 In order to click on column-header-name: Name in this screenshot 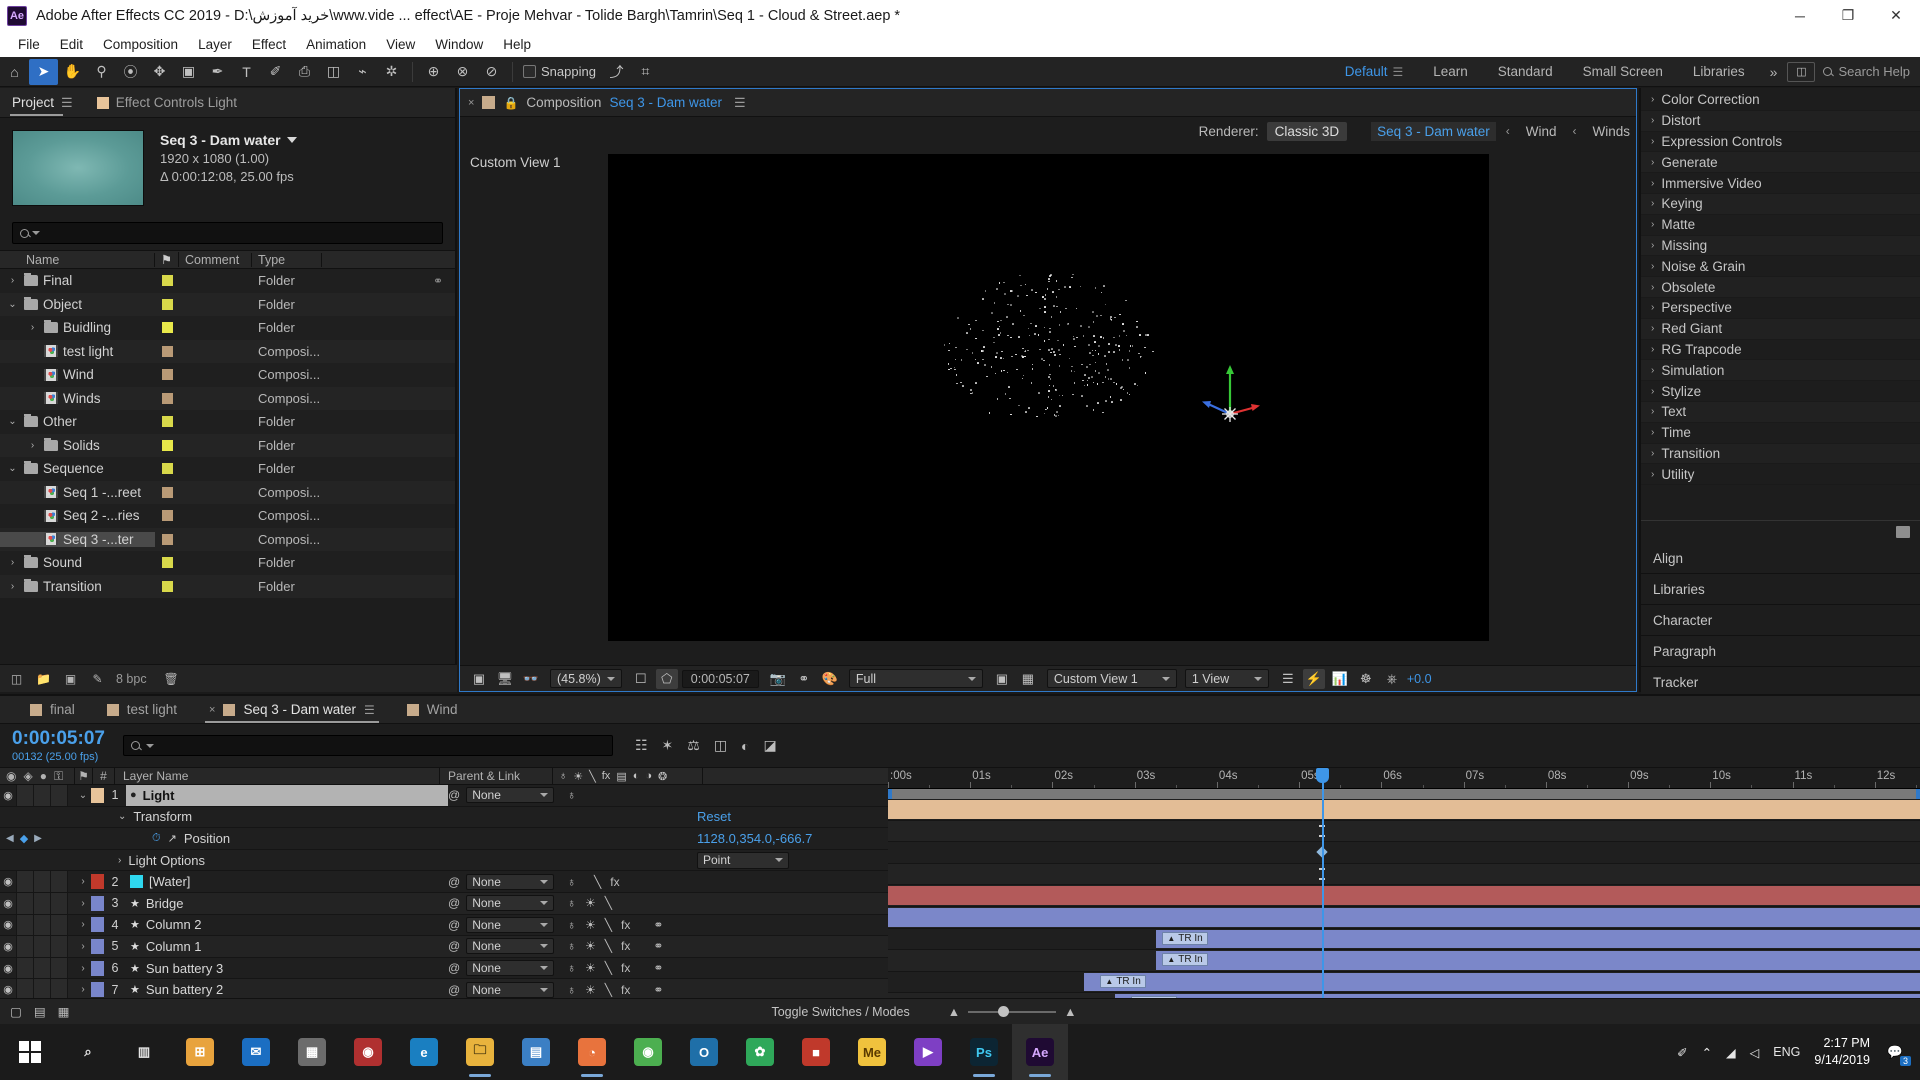, I will do `click(77, 259)`.